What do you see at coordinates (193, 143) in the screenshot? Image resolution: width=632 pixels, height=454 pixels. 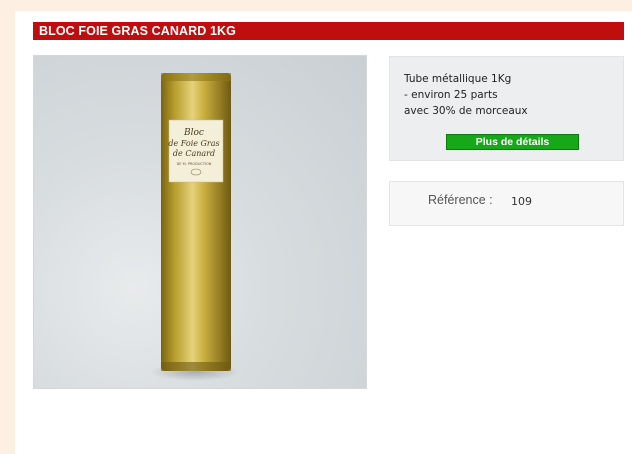 I see `tin-label-line-2: de Foie Gras` at bounding box center [193, 143].